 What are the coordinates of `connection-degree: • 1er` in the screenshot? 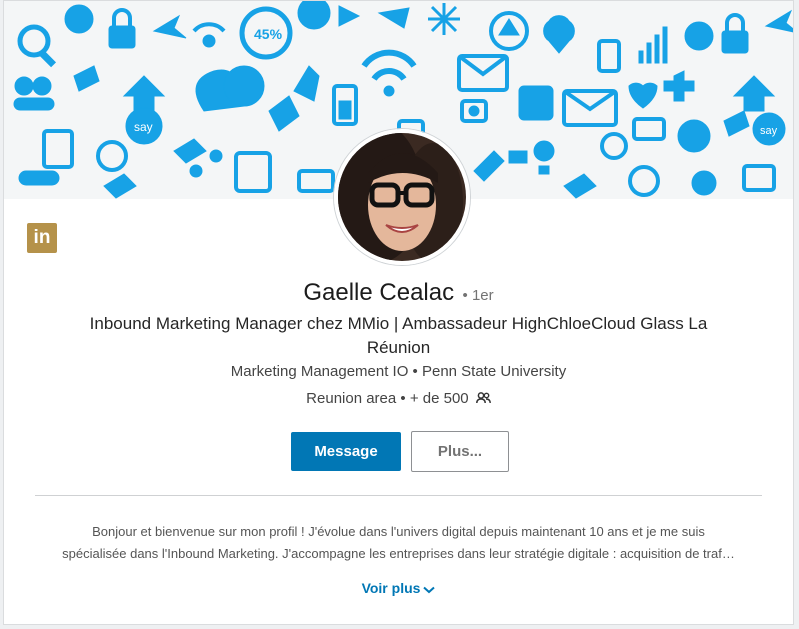 It's located at (478, 295).